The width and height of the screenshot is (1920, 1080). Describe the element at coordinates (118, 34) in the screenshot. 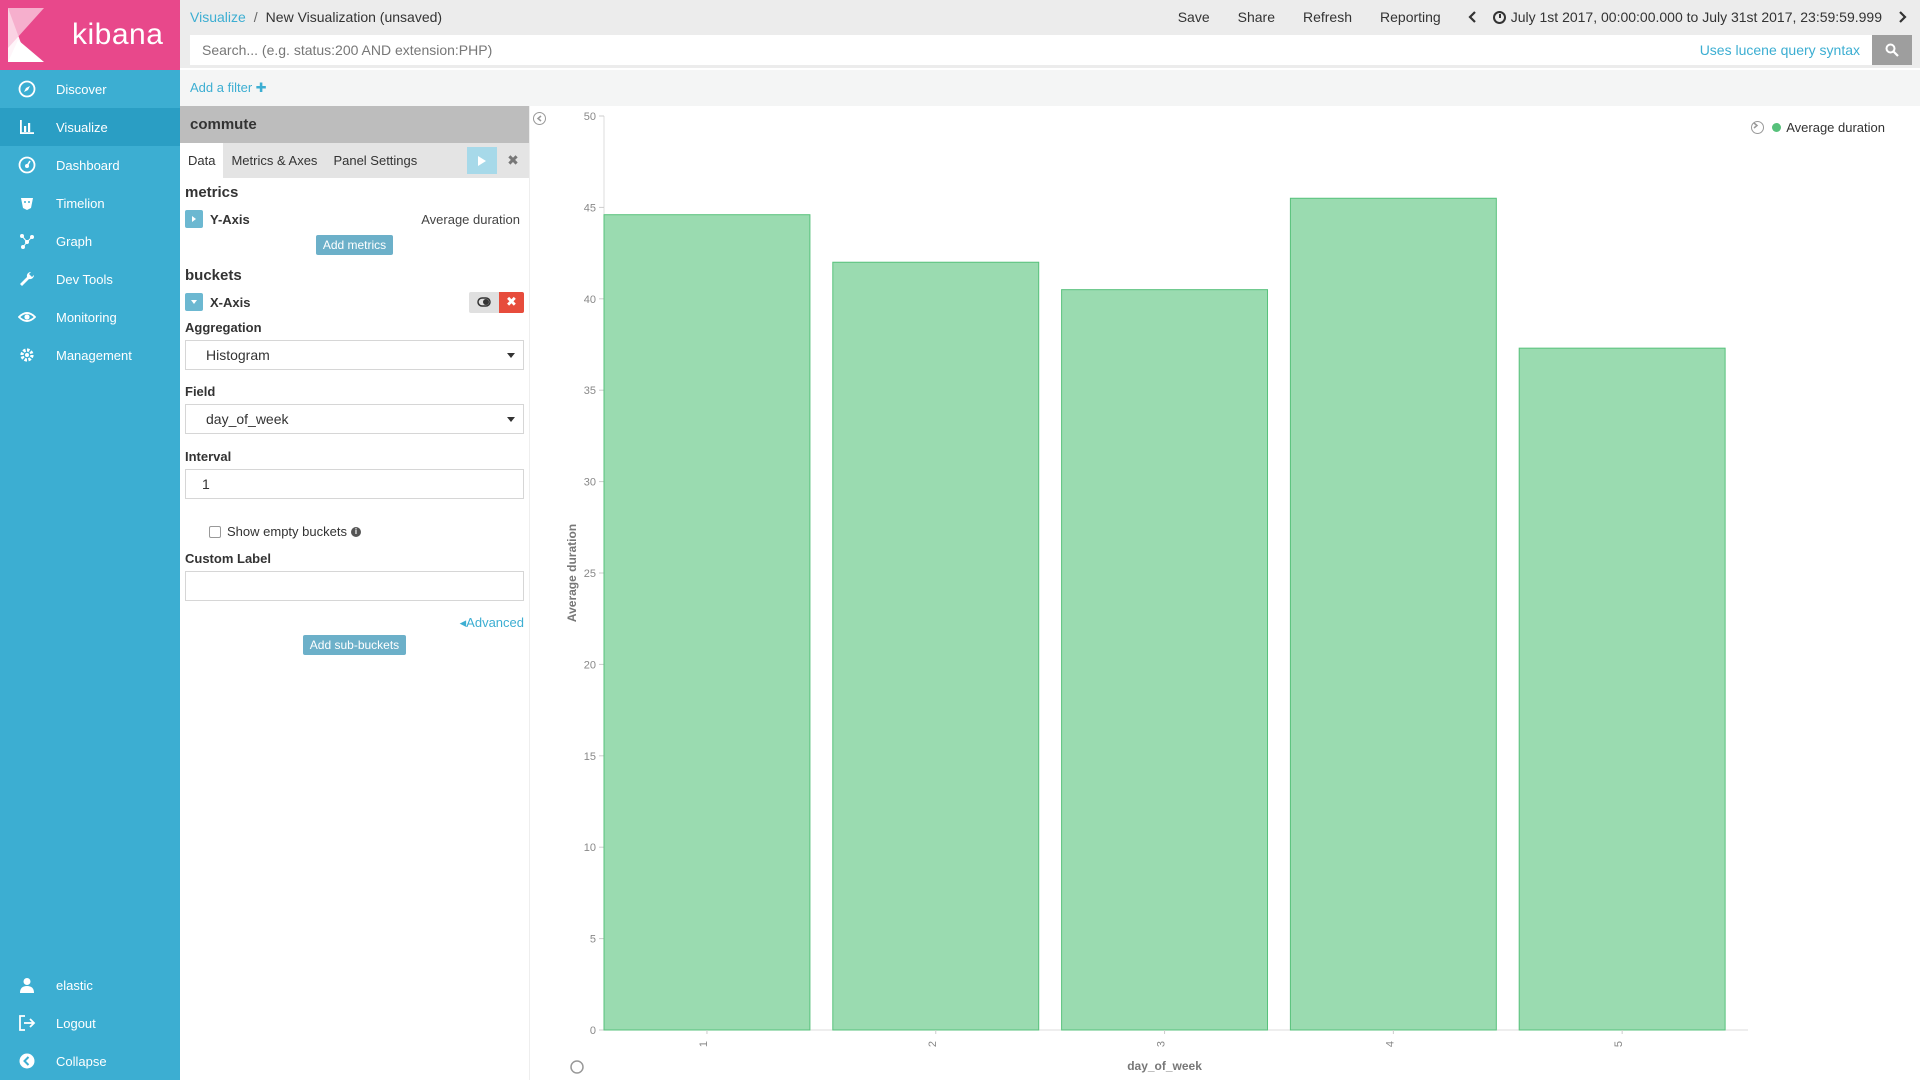

I see `kibana-wordmark: kibana` at that location.